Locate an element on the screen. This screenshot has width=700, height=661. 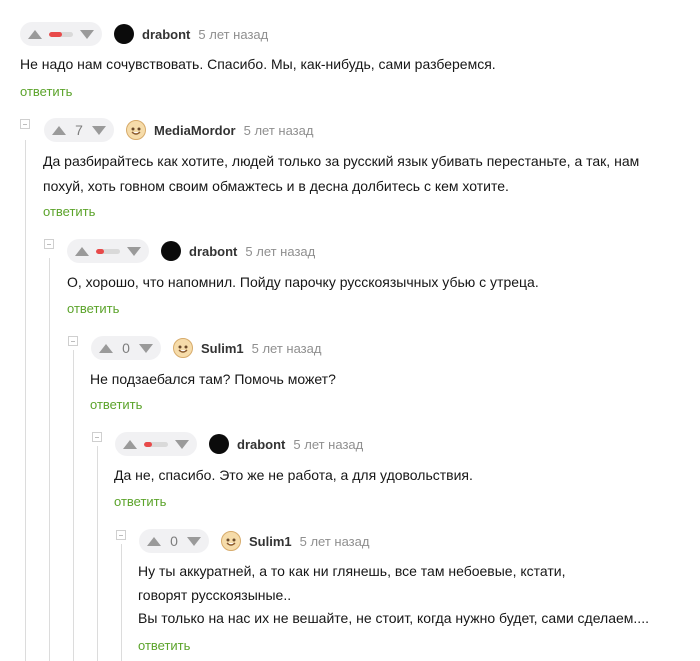
rating-score: 7 is located at coordinates (79, 130).